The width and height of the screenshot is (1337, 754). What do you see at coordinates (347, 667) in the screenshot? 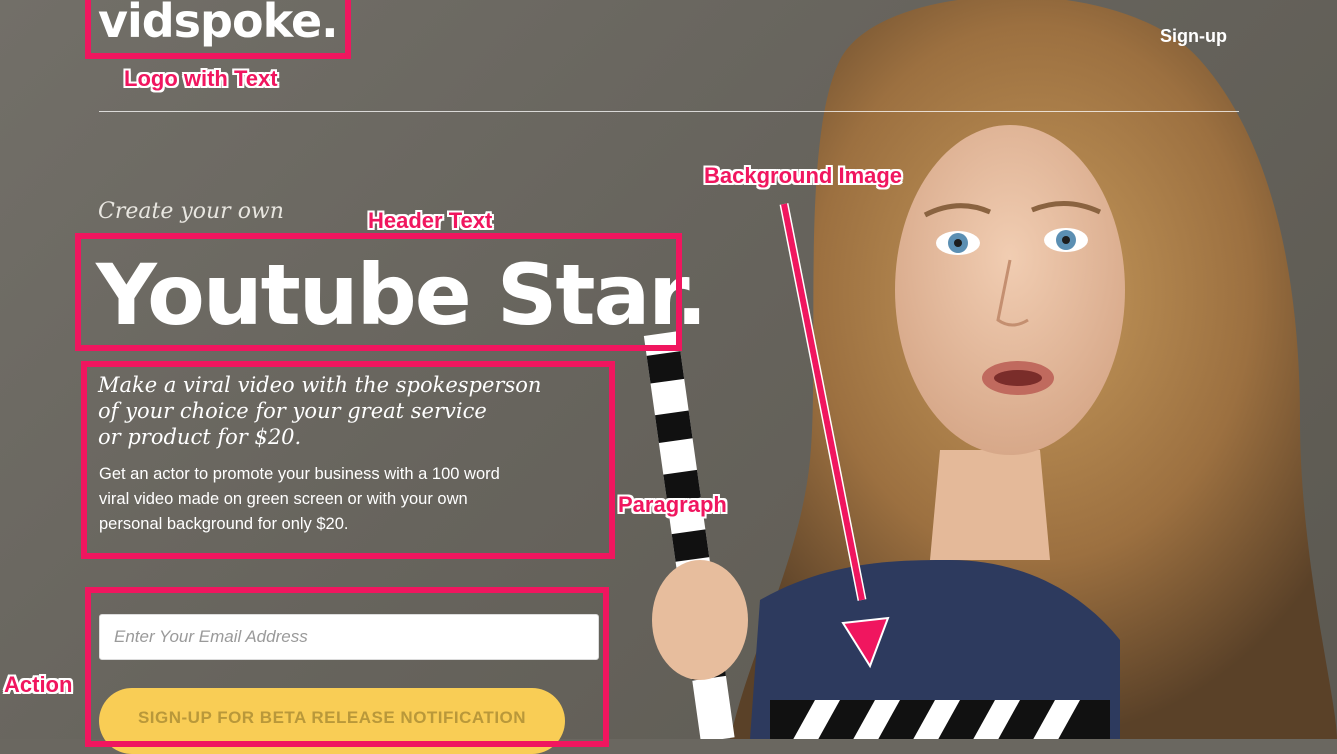
I see `annotation-box-action` at bounding box center [347, 667].